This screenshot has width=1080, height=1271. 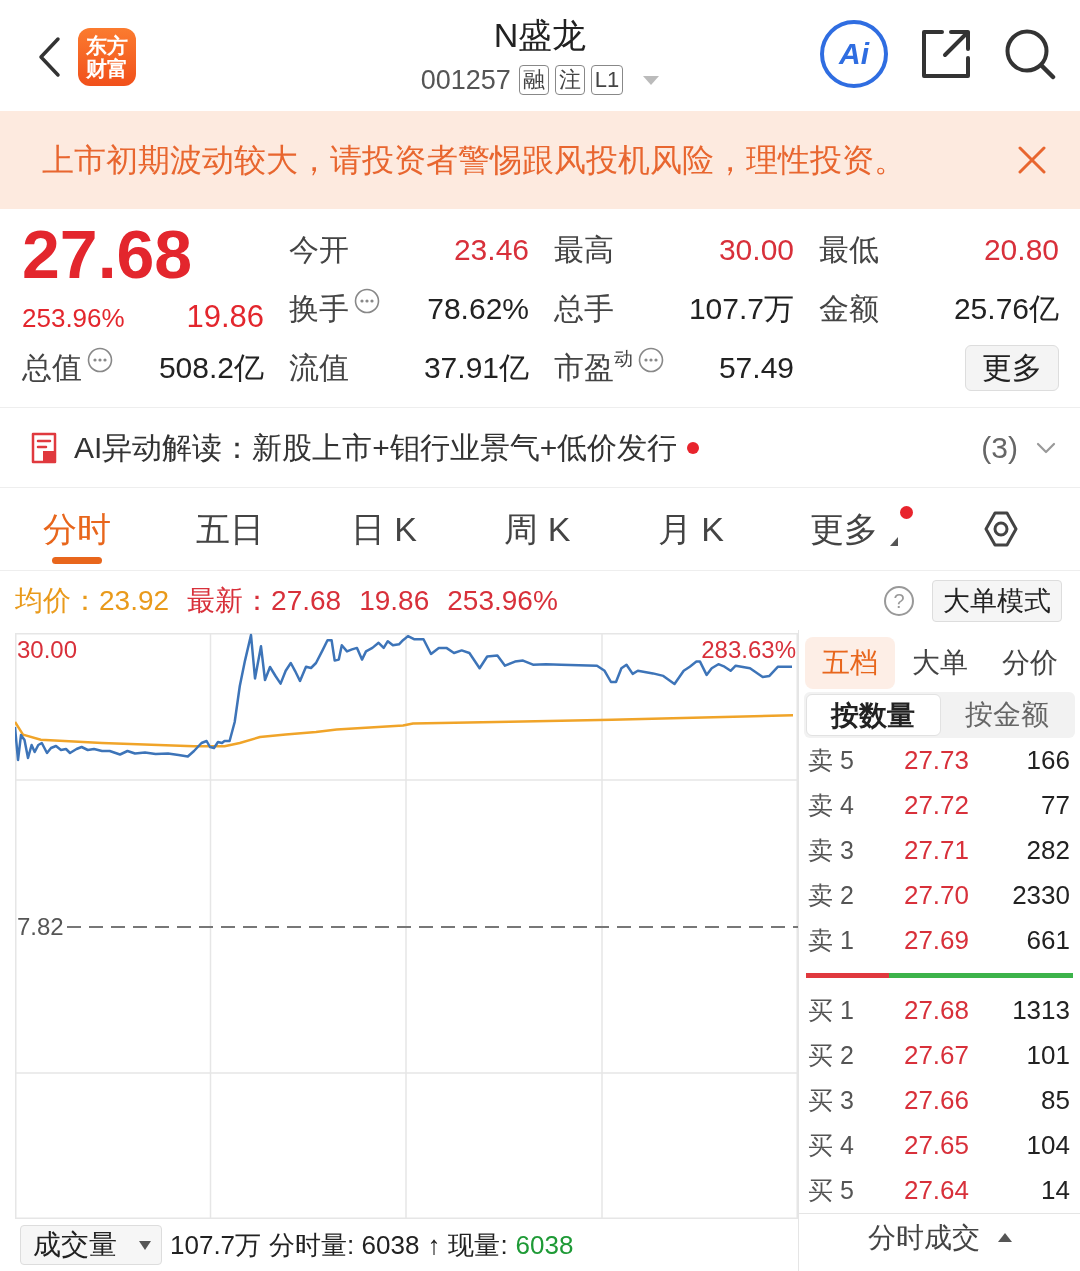 I want to click on stat-label: 总值, so click(x=52, y=368).